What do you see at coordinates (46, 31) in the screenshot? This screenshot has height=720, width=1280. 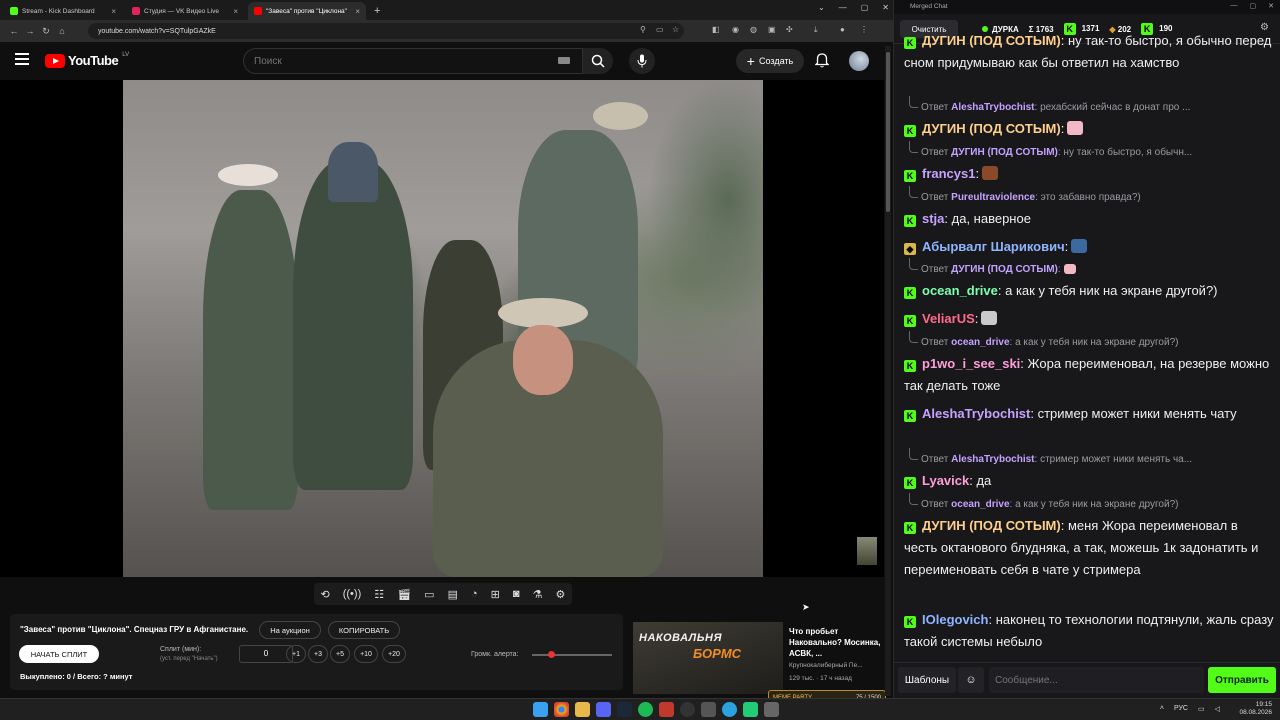 I see `reload-icon: ↻` at bounding box center [46, 31].